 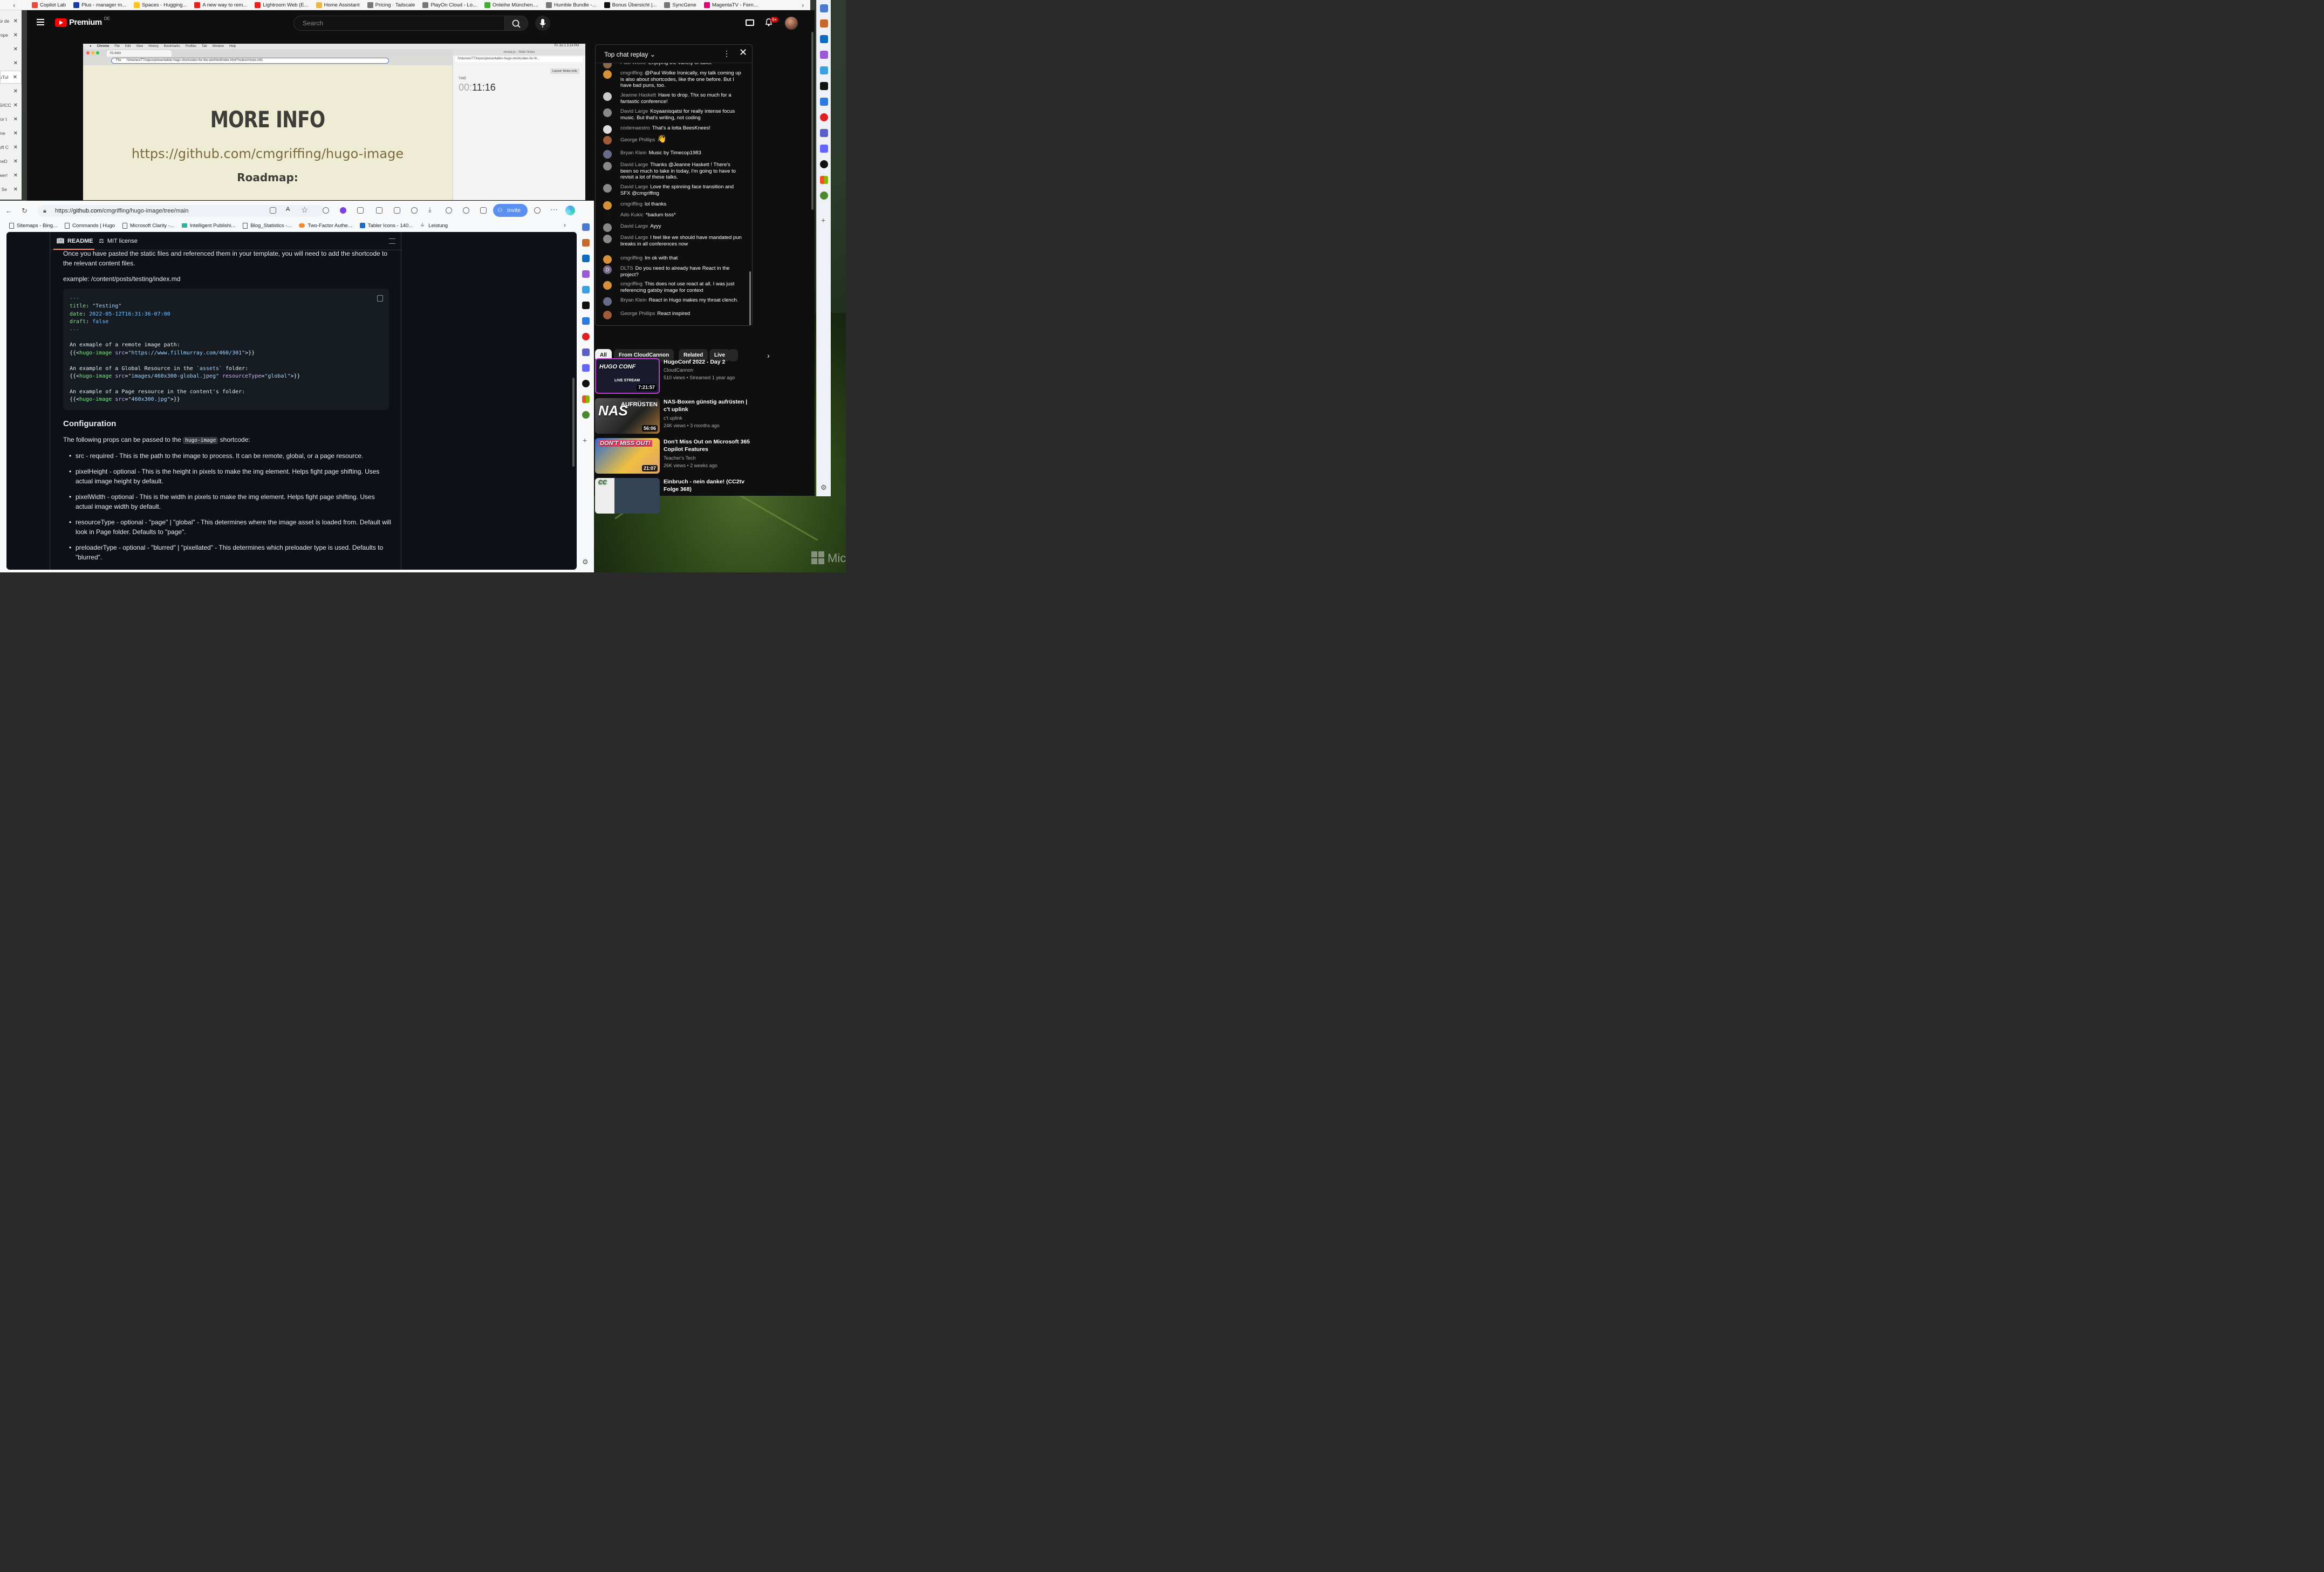 What do you see at coordinates (824, 133) in the screenshot?
I see `teams-icon` at bounding box center [824, 133].